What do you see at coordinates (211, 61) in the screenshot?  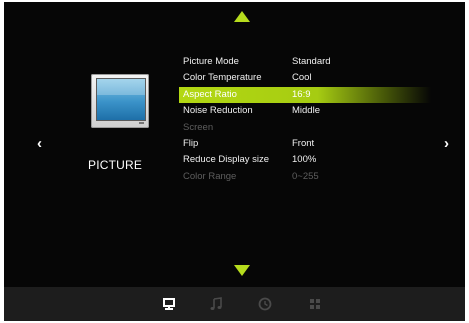 I see `menu-item-label: Picture Mode` at bounding box center [211, 61].